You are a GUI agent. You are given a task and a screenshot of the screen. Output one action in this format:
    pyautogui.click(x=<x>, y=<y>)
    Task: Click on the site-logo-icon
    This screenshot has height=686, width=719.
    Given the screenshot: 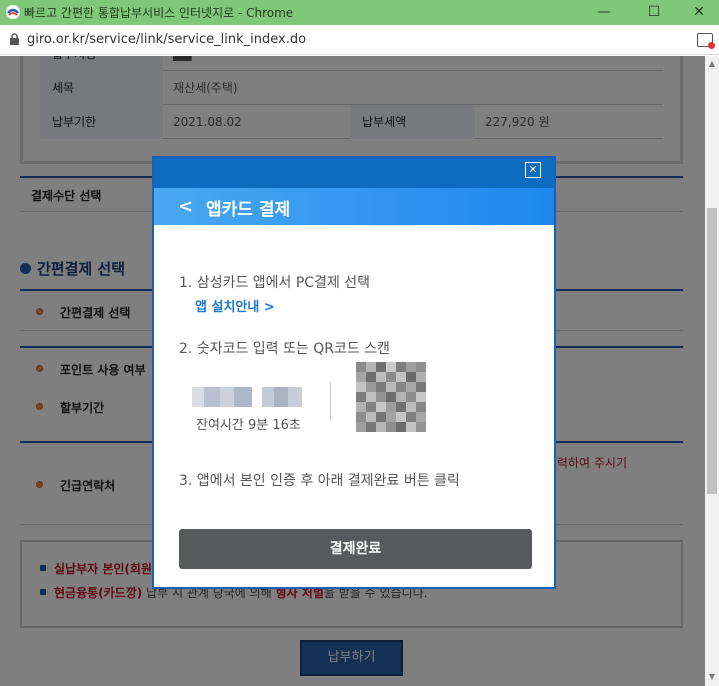 What is the action you would take?
    pyautogui.click(x=13, y=12)
    